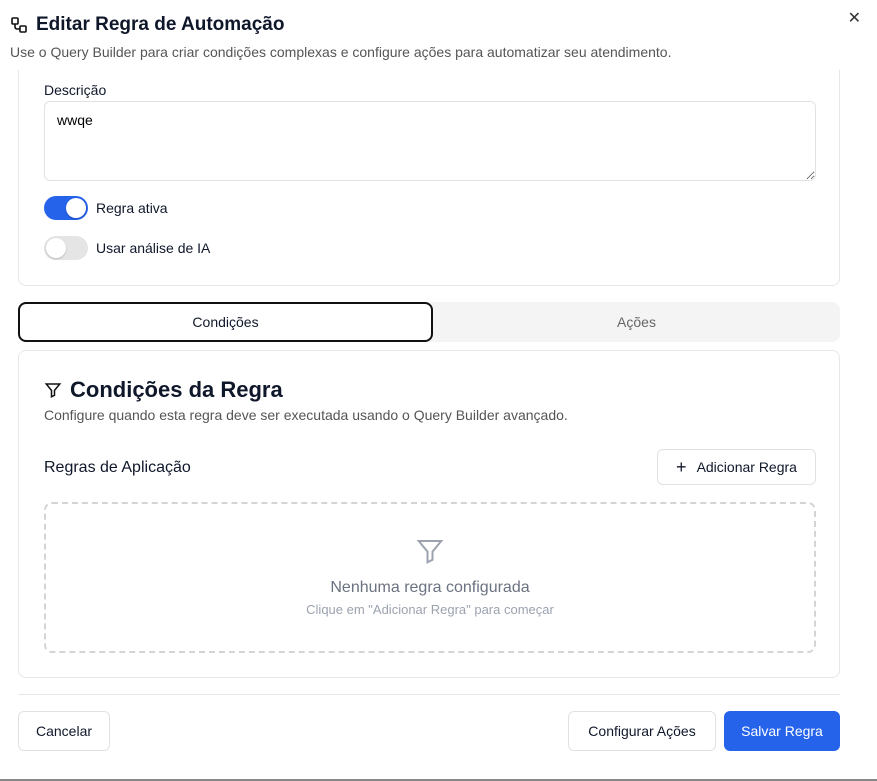 Image resolution: width=877 pixels, height=781 pixels. Describe the element at coordinates (430, 141) in the screenshot. I see `description-field` at that location.